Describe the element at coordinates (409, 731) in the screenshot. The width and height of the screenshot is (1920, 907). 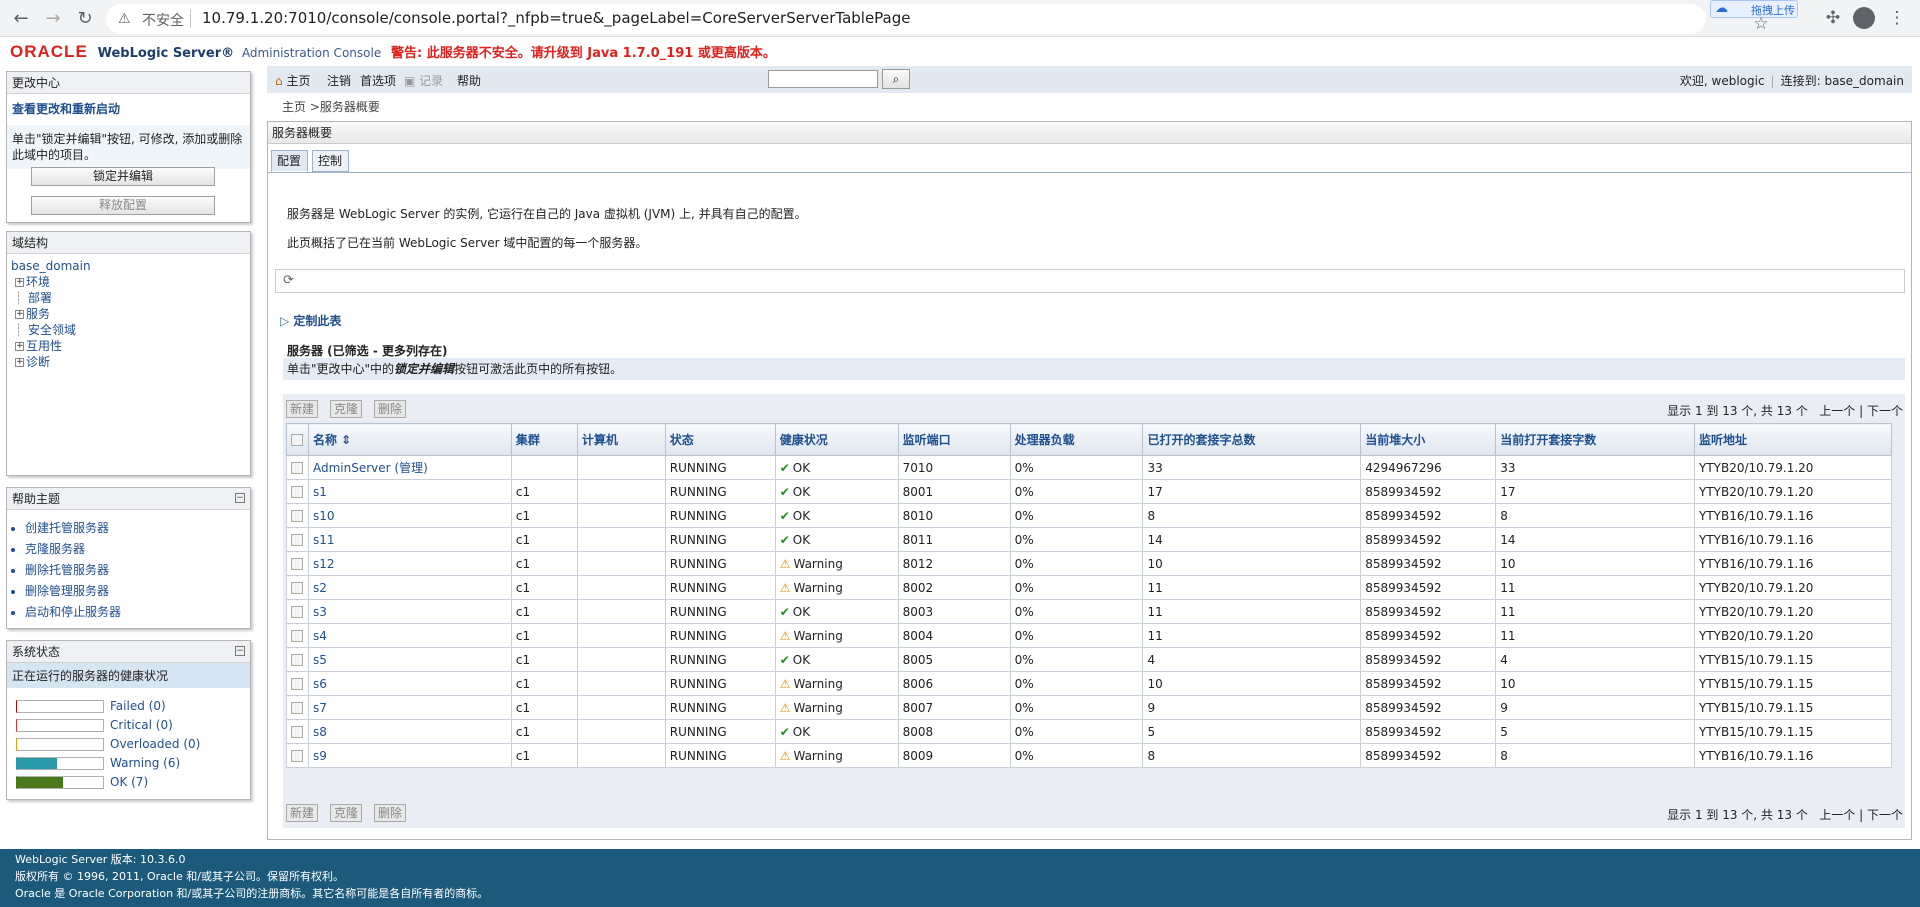
I see `server-name-cell: s8` at that location.